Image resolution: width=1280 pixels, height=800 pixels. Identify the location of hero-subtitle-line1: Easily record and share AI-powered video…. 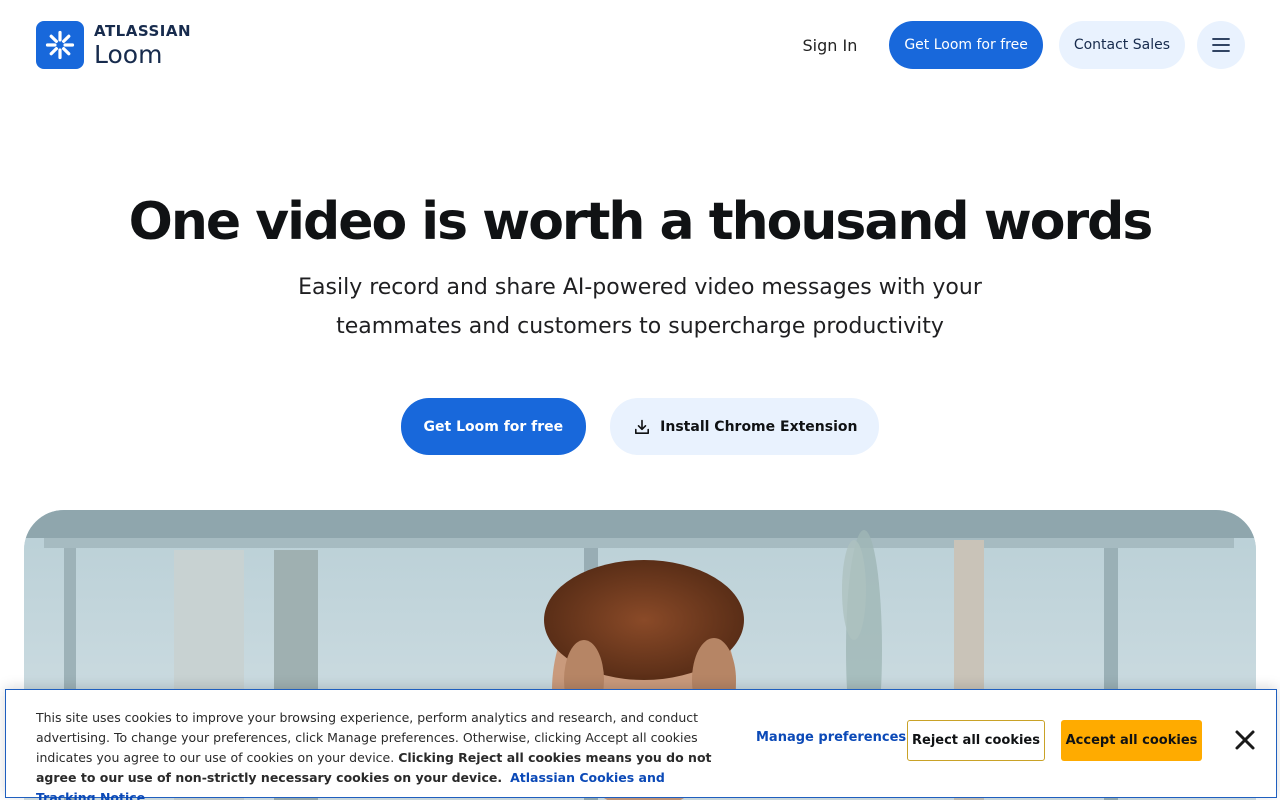
(640, 287).